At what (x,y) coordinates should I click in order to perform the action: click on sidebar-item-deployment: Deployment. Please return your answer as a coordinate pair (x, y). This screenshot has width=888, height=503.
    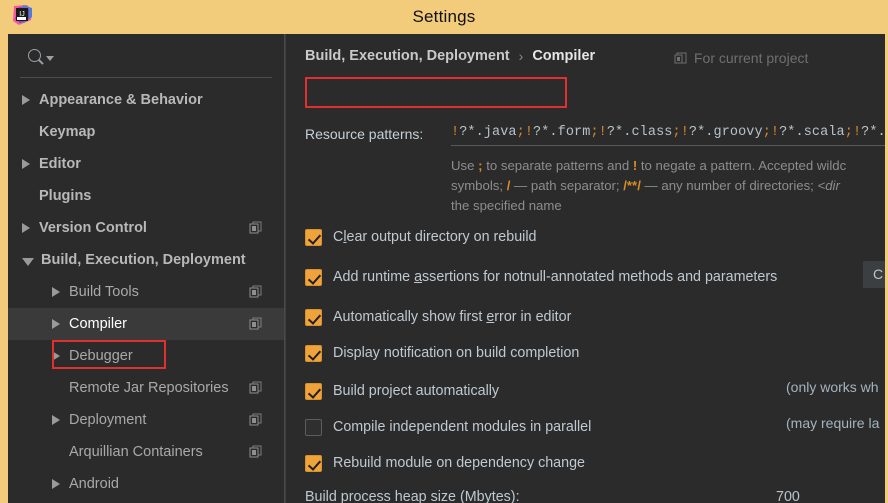
    Looking at the image, I should click on (146, 420).